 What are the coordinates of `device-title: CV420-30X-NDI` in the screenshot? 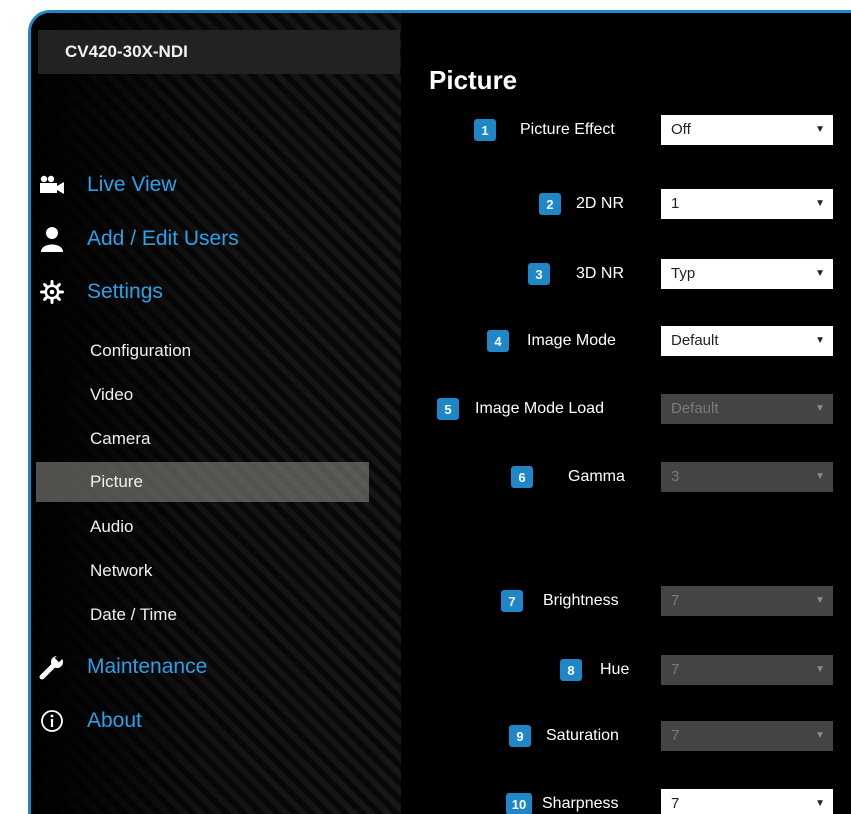 It's located at (219, 52).